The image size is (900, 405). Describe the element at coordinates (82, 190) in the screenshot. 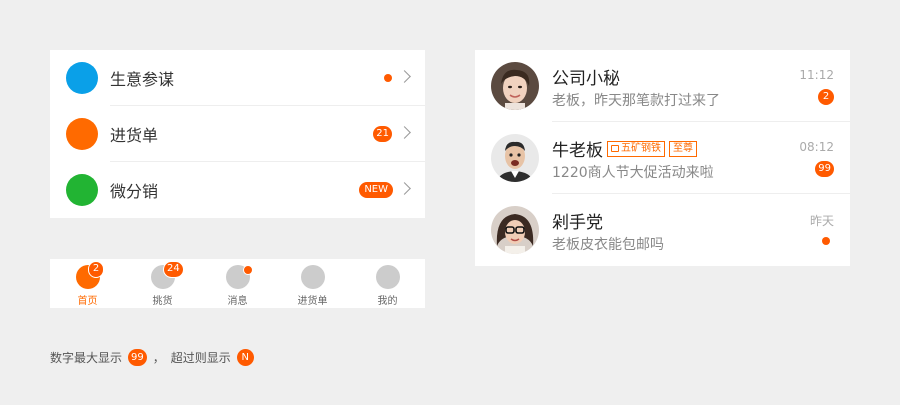

I see `micro-distribution-icon` at that location.